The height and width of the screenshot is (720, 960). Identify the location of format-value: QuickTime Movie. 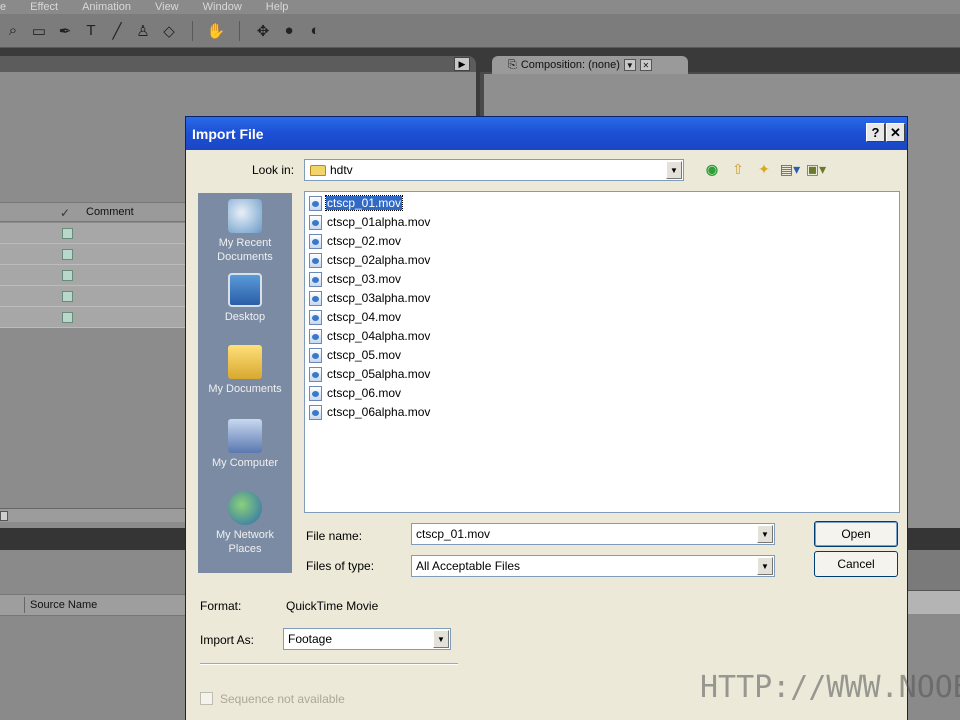
(332, 606).